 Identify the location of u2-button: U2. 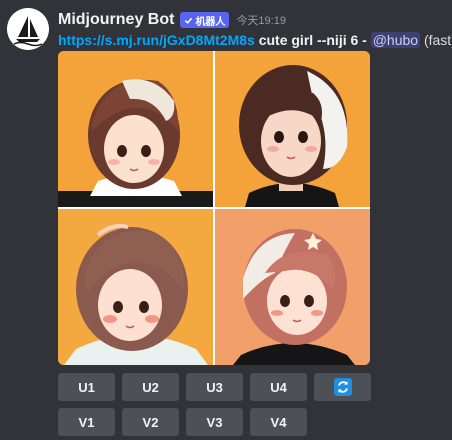
(150, 387).